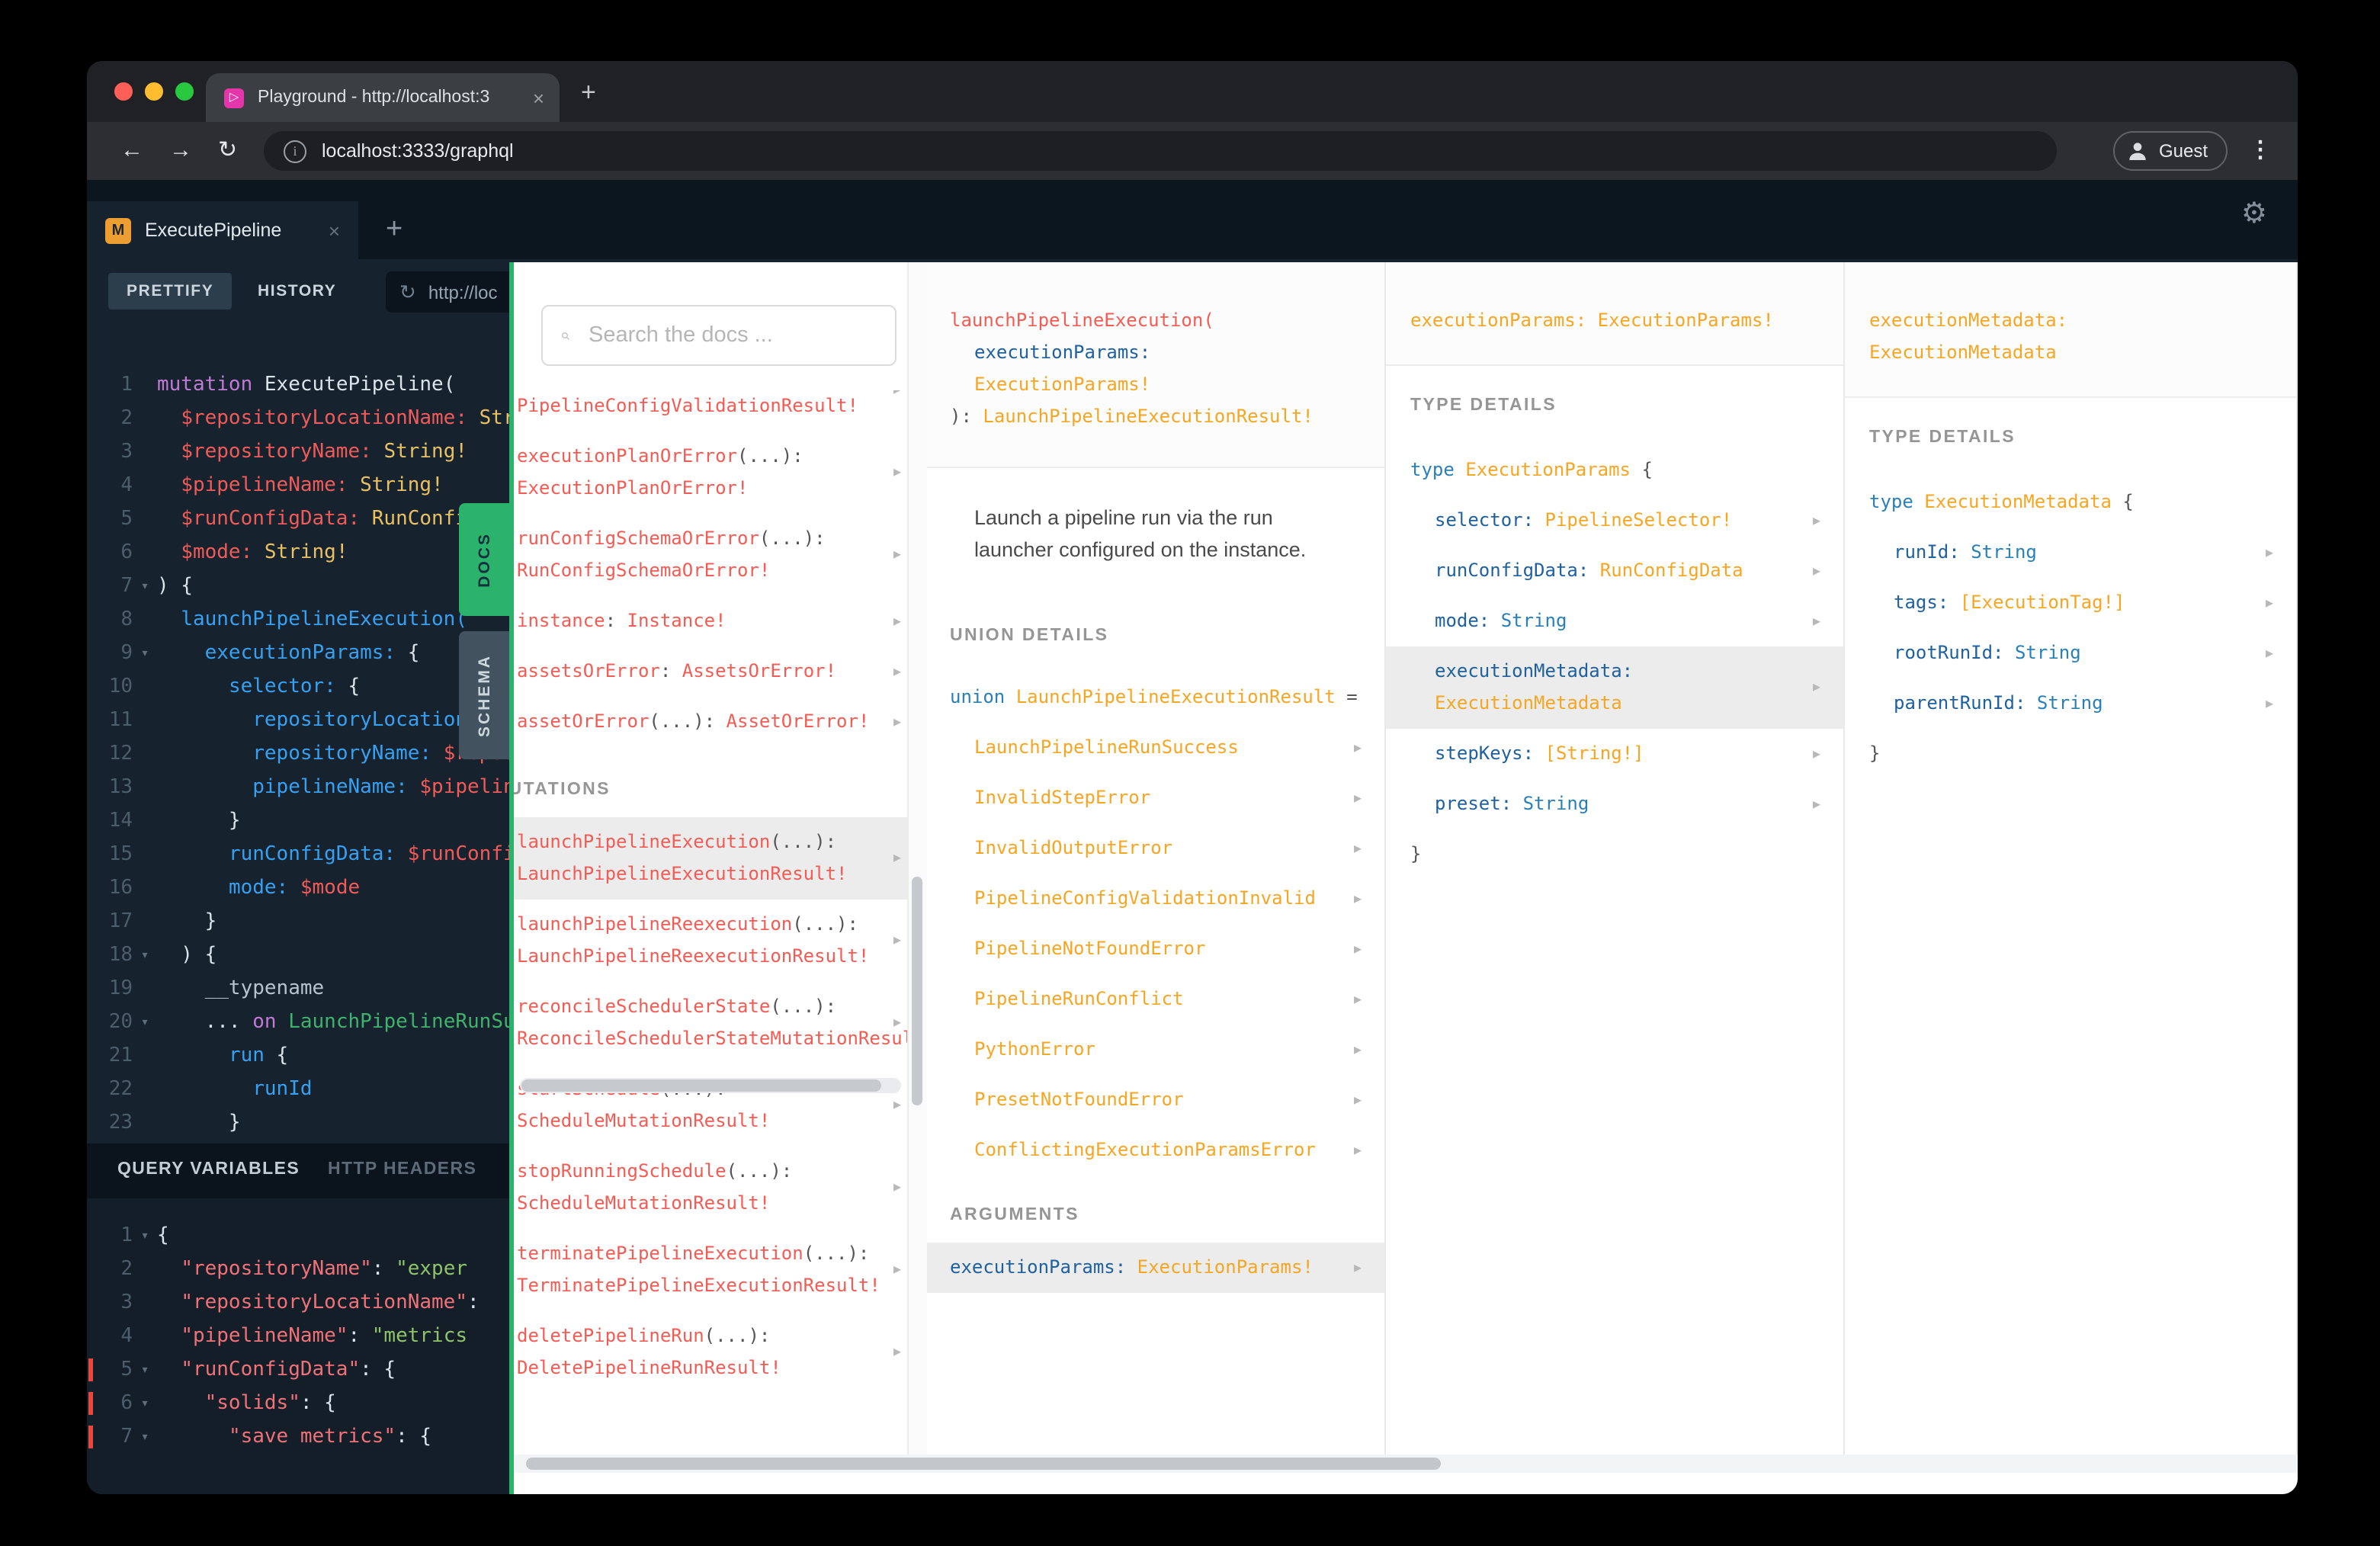 The image size is (2380, 1546). I want to click on doc-list-item: PythonError ▸, so click(1154, 1050).